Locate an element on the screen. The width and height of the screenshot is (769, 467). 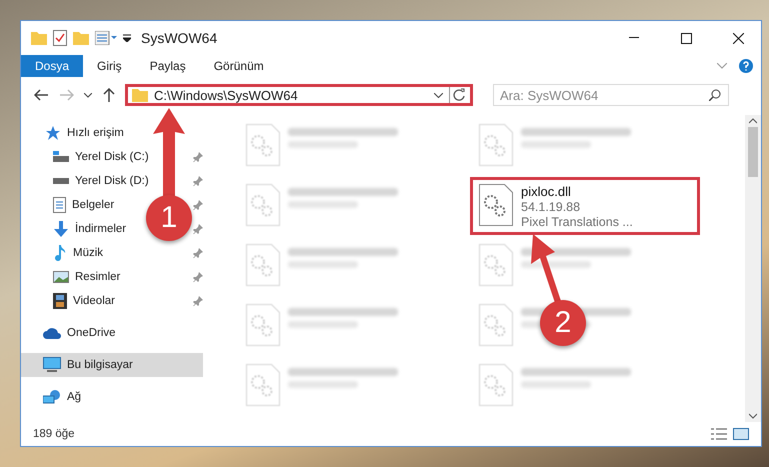
navigation-item: Ağ is located at coordinates (52, 397).